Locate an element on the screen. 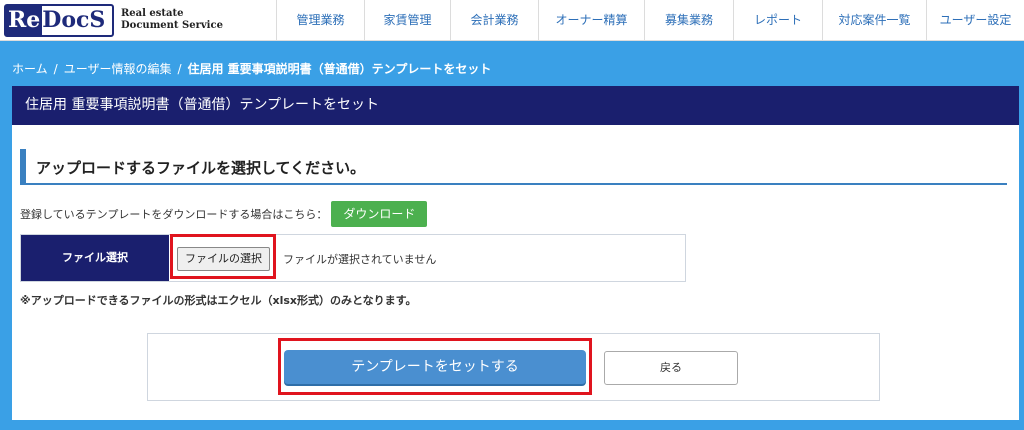 The height and width of the screenshot is (430, 1024). nav-item-recruitment: 募集業務 is located at coordinates (688, 20).